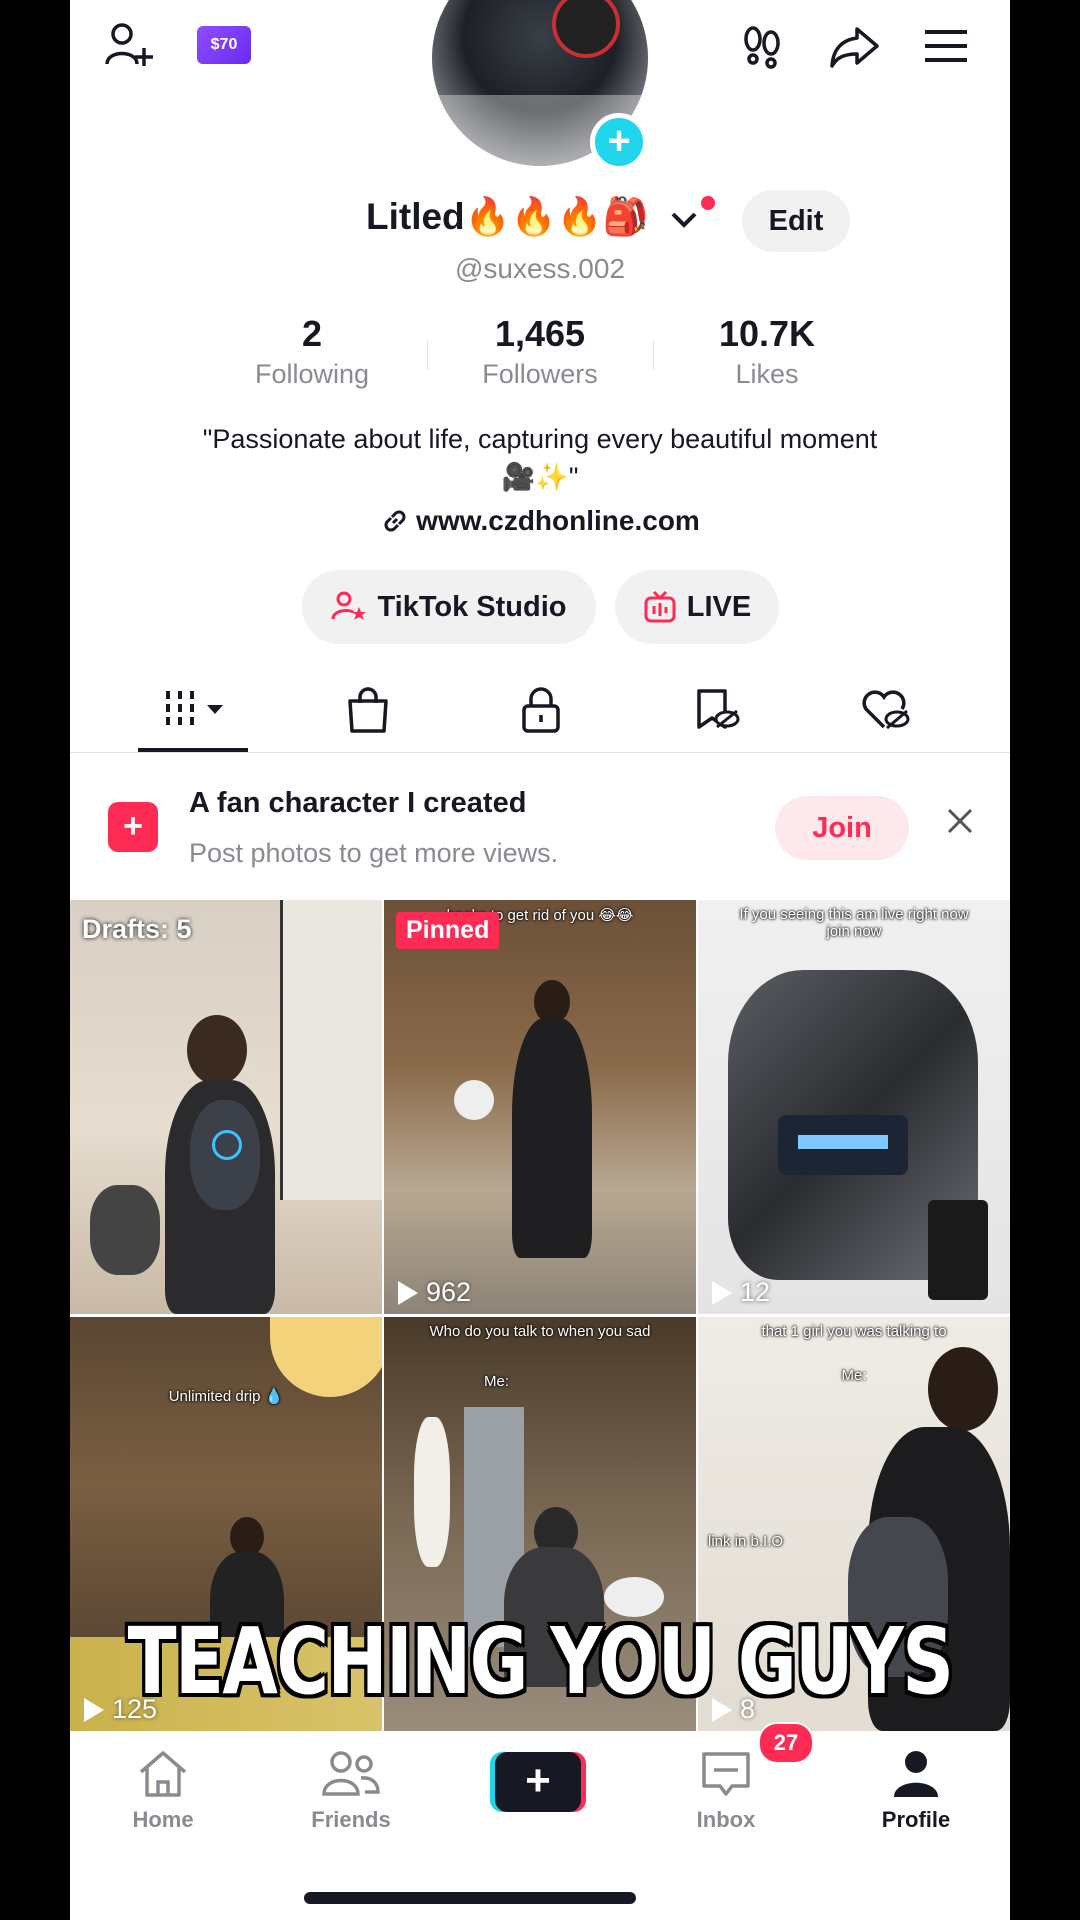 This screenshot has height=1920, width=1080. Describe the element at coordinates (842, 828) in the screenshot. I see `join-button: Join` at that location.